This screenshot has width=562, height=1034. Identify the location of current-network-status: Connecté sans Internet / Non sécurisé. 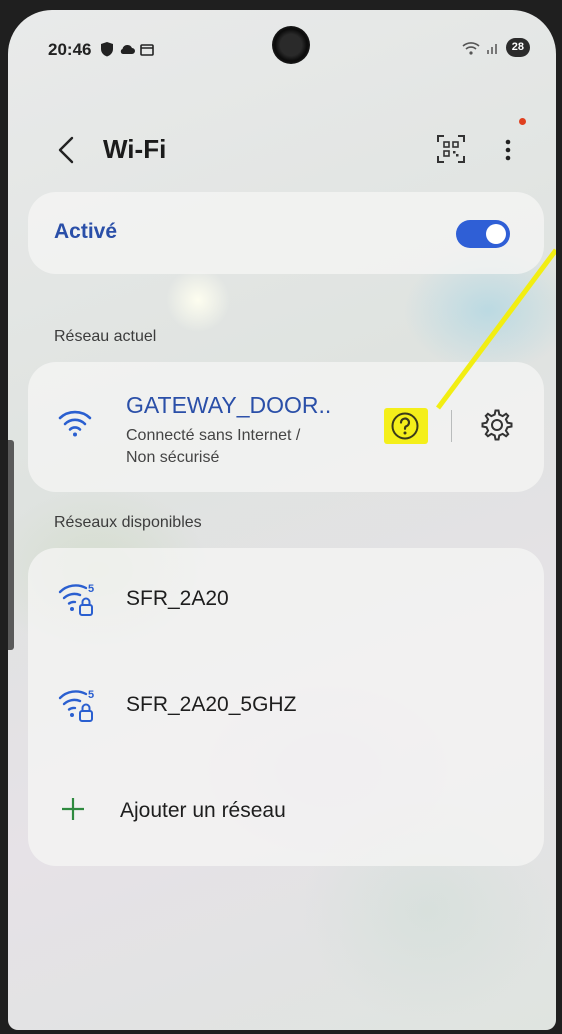
(246, 447).